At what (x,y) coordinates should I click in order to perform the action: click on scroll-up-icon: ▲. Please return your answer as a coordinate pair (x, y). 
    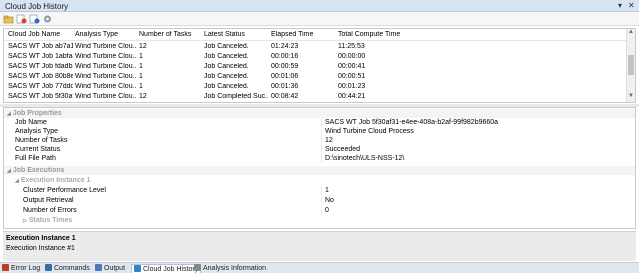
    Looking at the image, I should click on (631, 32).